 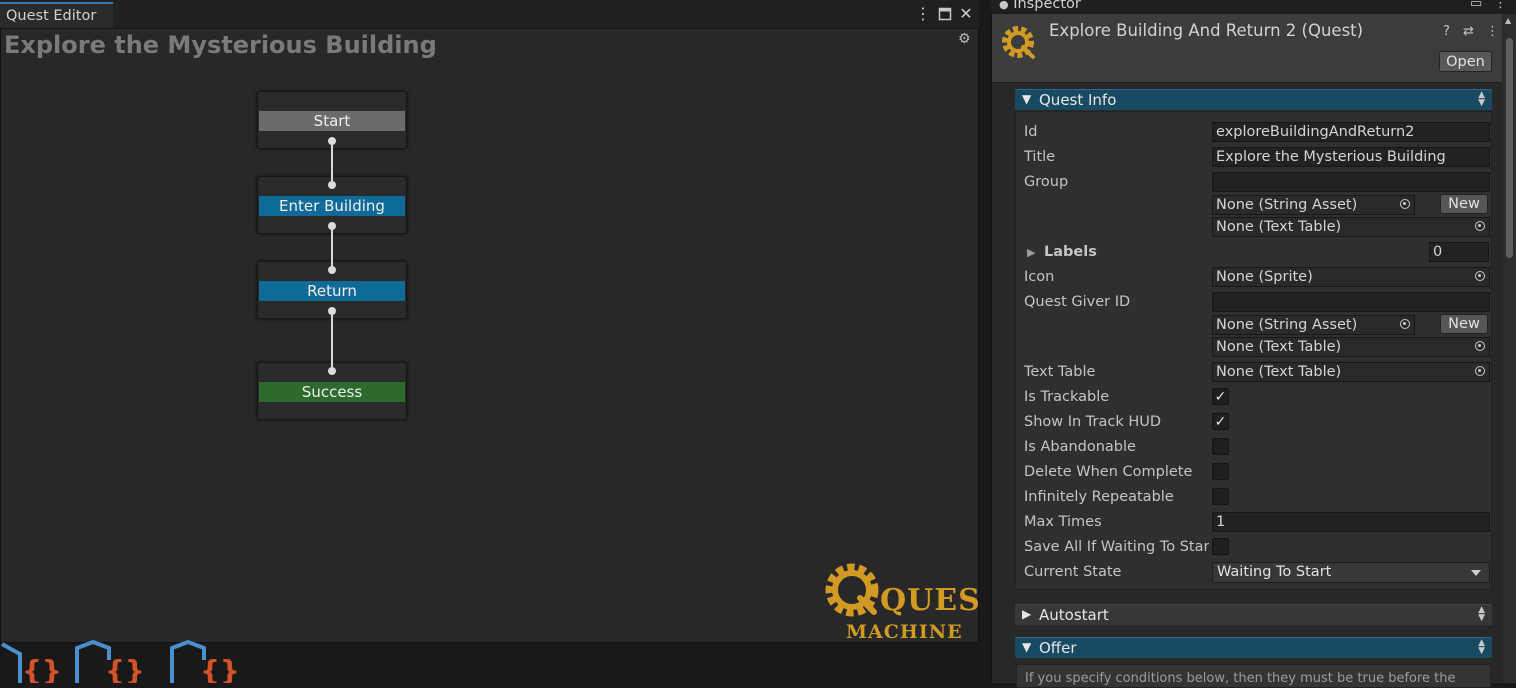 I want to click on group-text-table-field: None (Text Table), so click(x=1351, y=227).